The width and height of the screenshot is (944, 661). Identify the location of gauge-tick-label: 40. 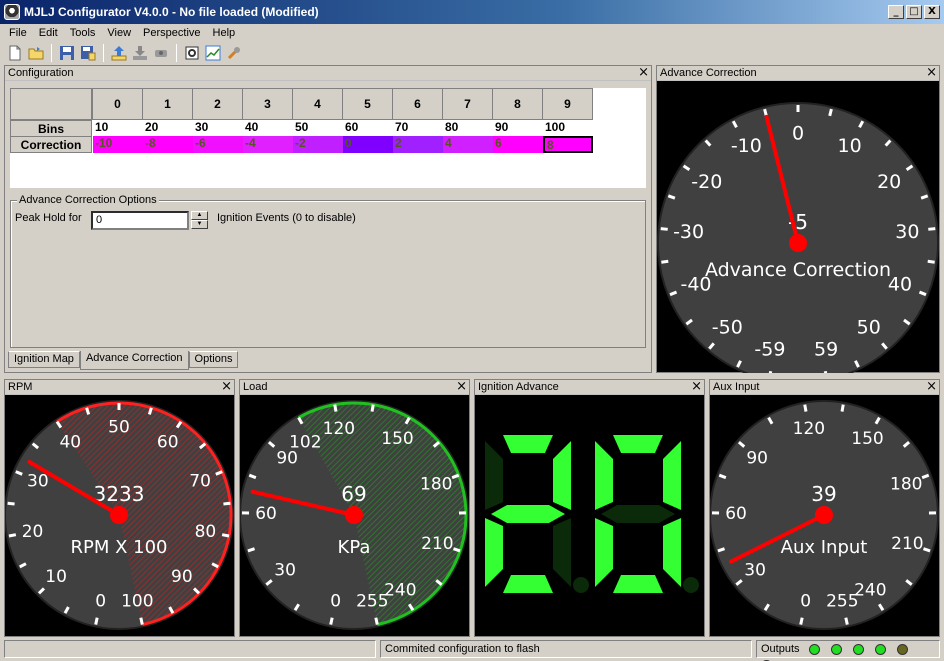
(70, 442).